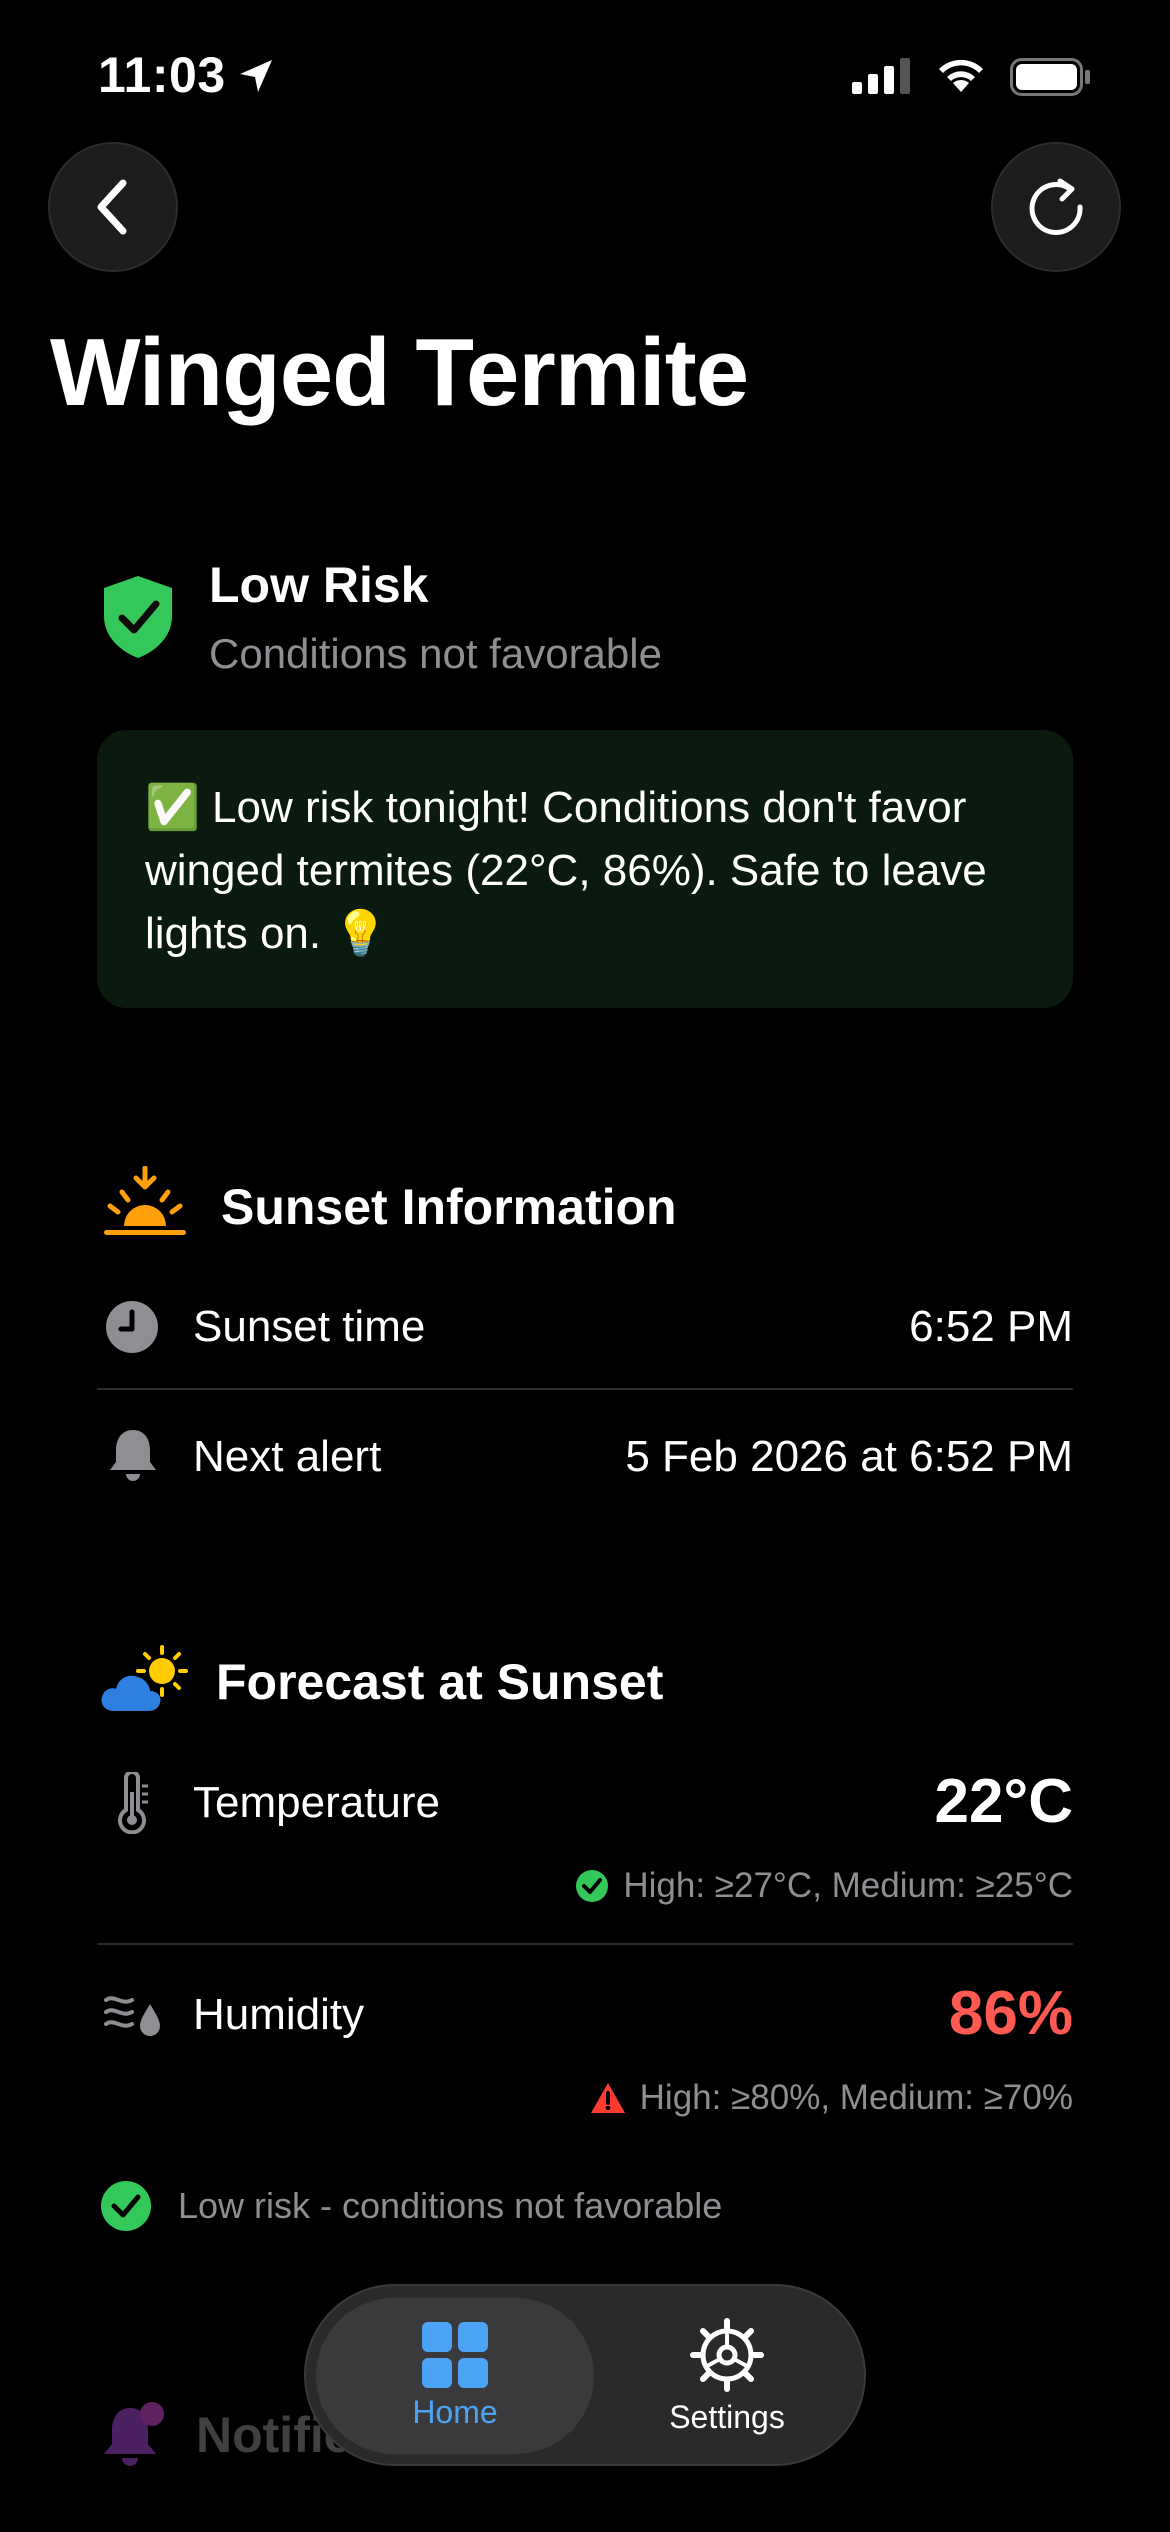  I want to click on status-bar: 11:03, so click(585, 75).